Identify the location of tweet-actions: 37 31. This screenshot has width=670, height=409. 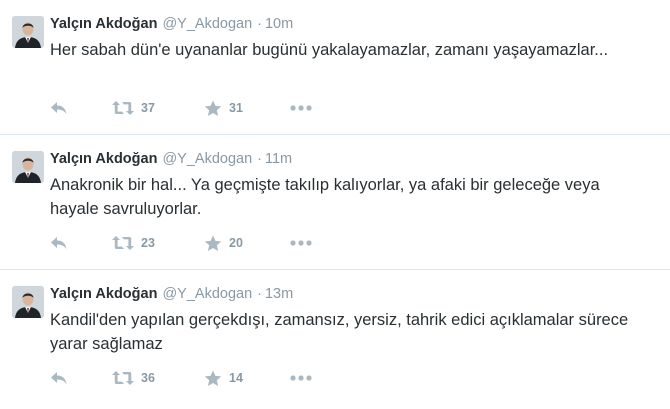
(200, 108).